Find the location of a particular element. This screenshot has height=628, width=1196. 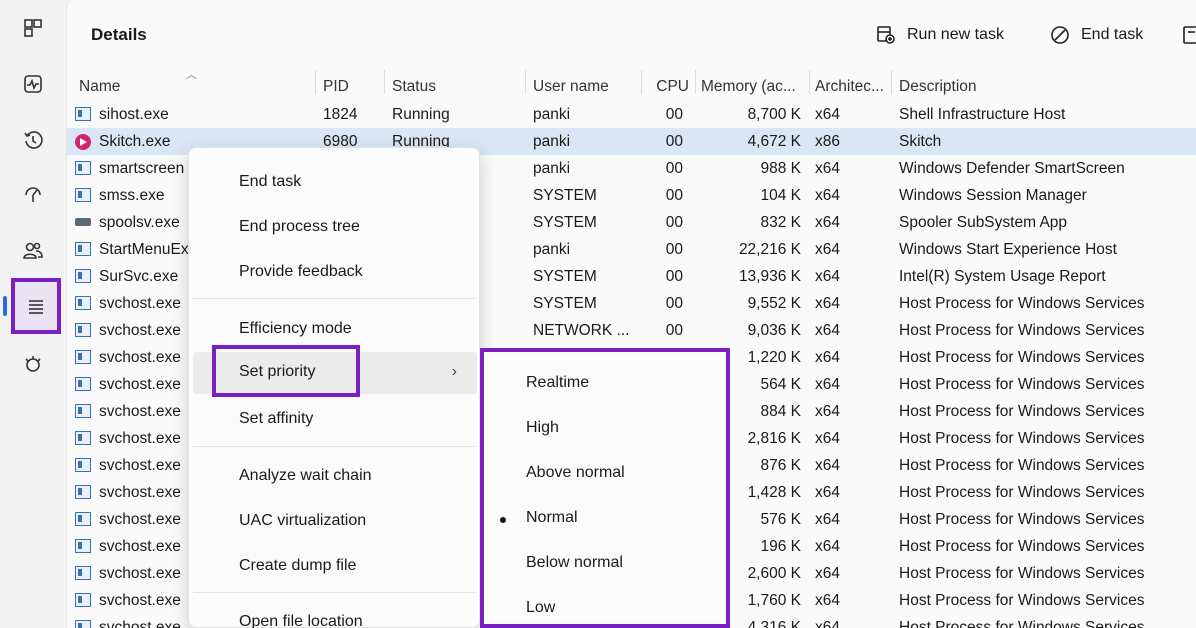

cell-name: SurSvc.exe is located at coordinates (139, 276).